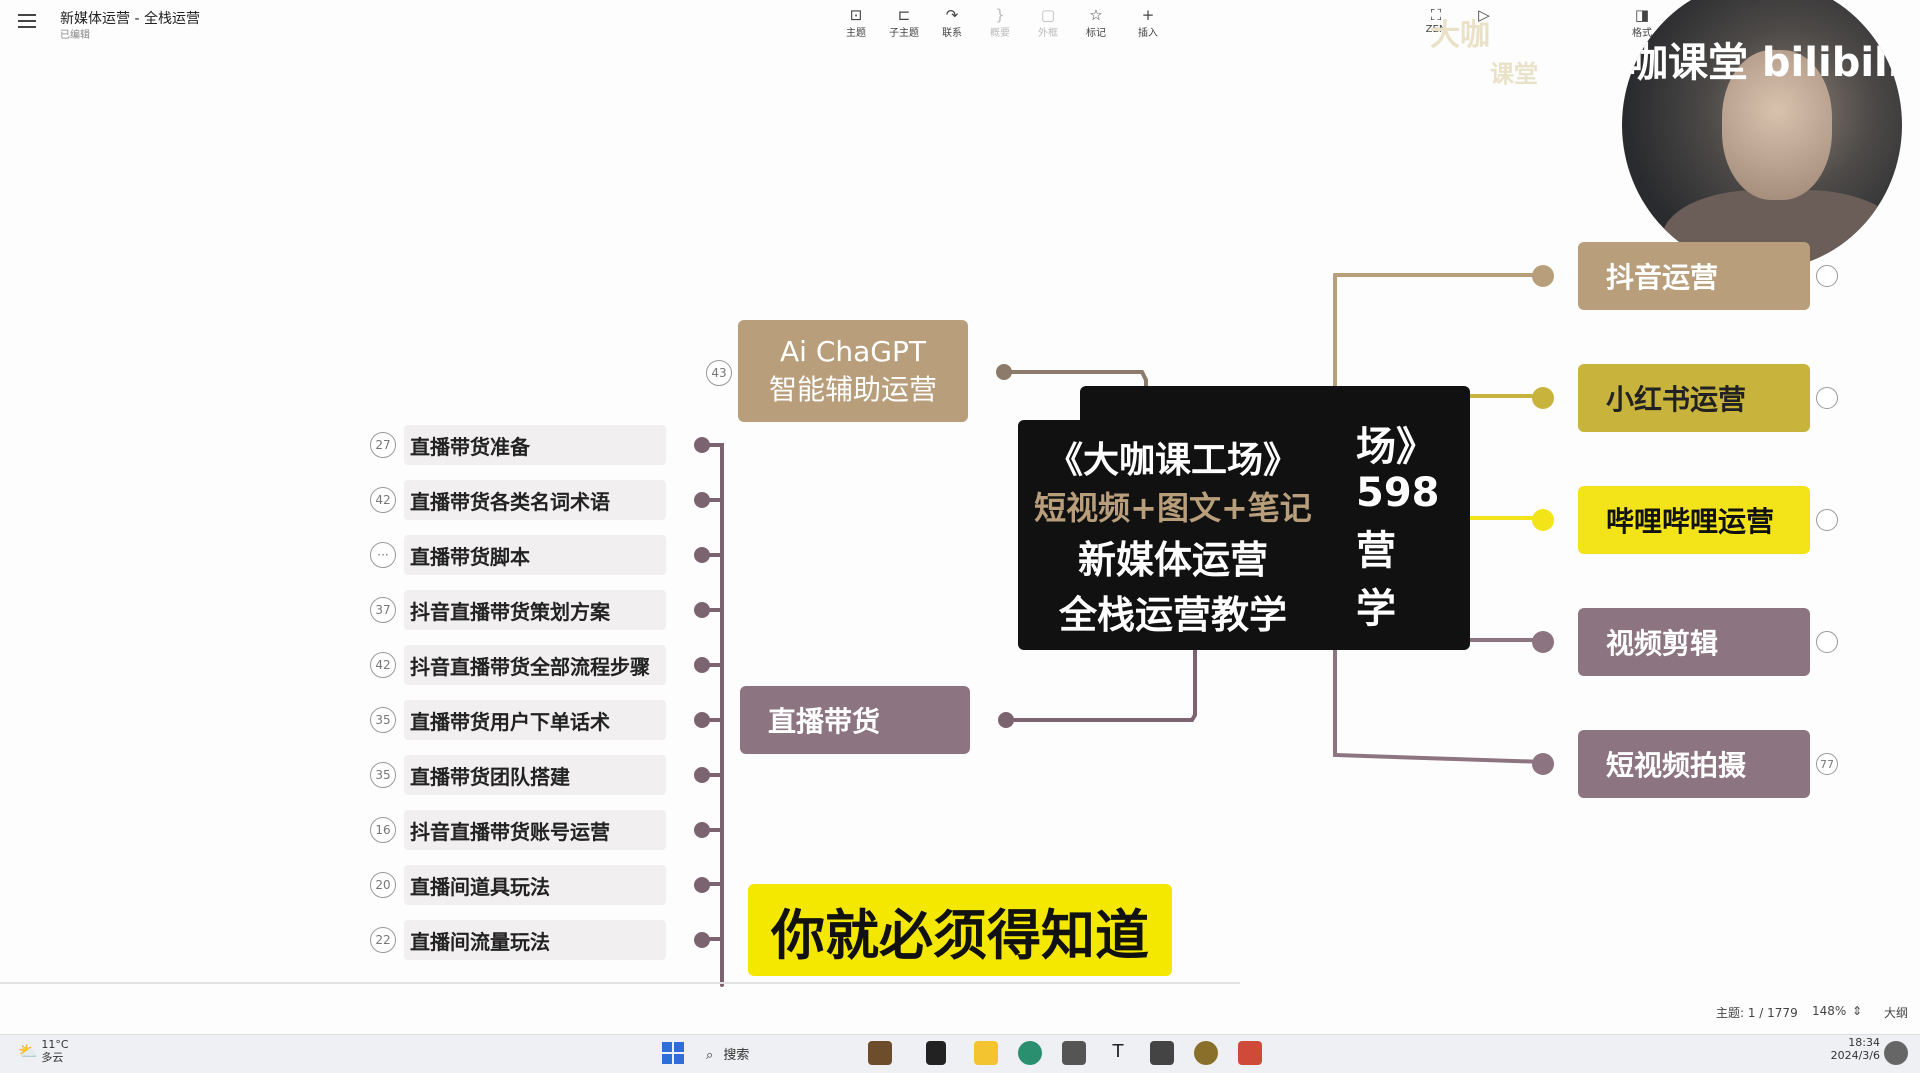  Describe the element at coordinates (510, 611) in the screenshot. I see `subtopic-label: 抖音直播带货策划方案` at that location.